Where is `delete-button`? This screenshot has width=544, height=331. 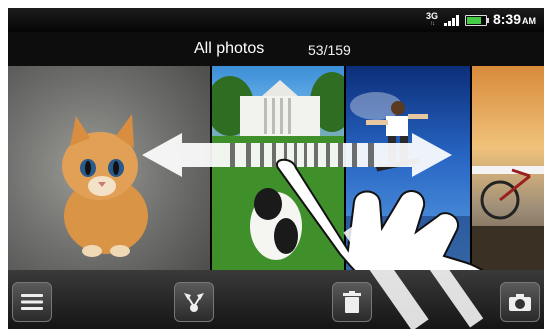 delete-button is located at coordinates (352, 302).